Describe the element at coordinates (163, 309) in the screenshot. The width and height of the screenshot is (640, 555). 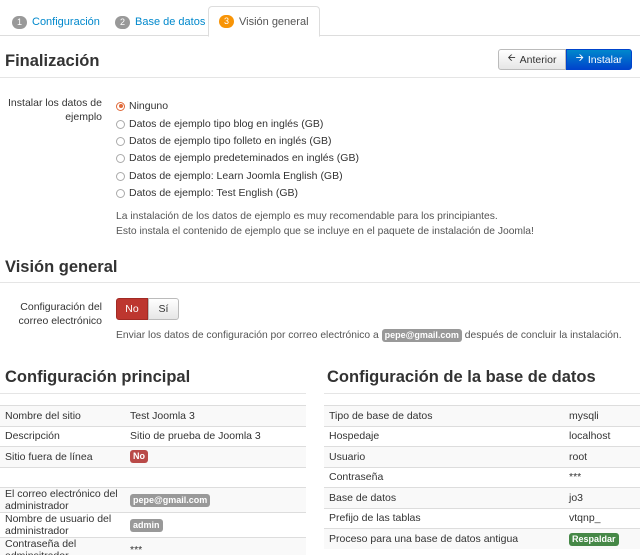
I see `si-toggle-button: Sí` at that location.